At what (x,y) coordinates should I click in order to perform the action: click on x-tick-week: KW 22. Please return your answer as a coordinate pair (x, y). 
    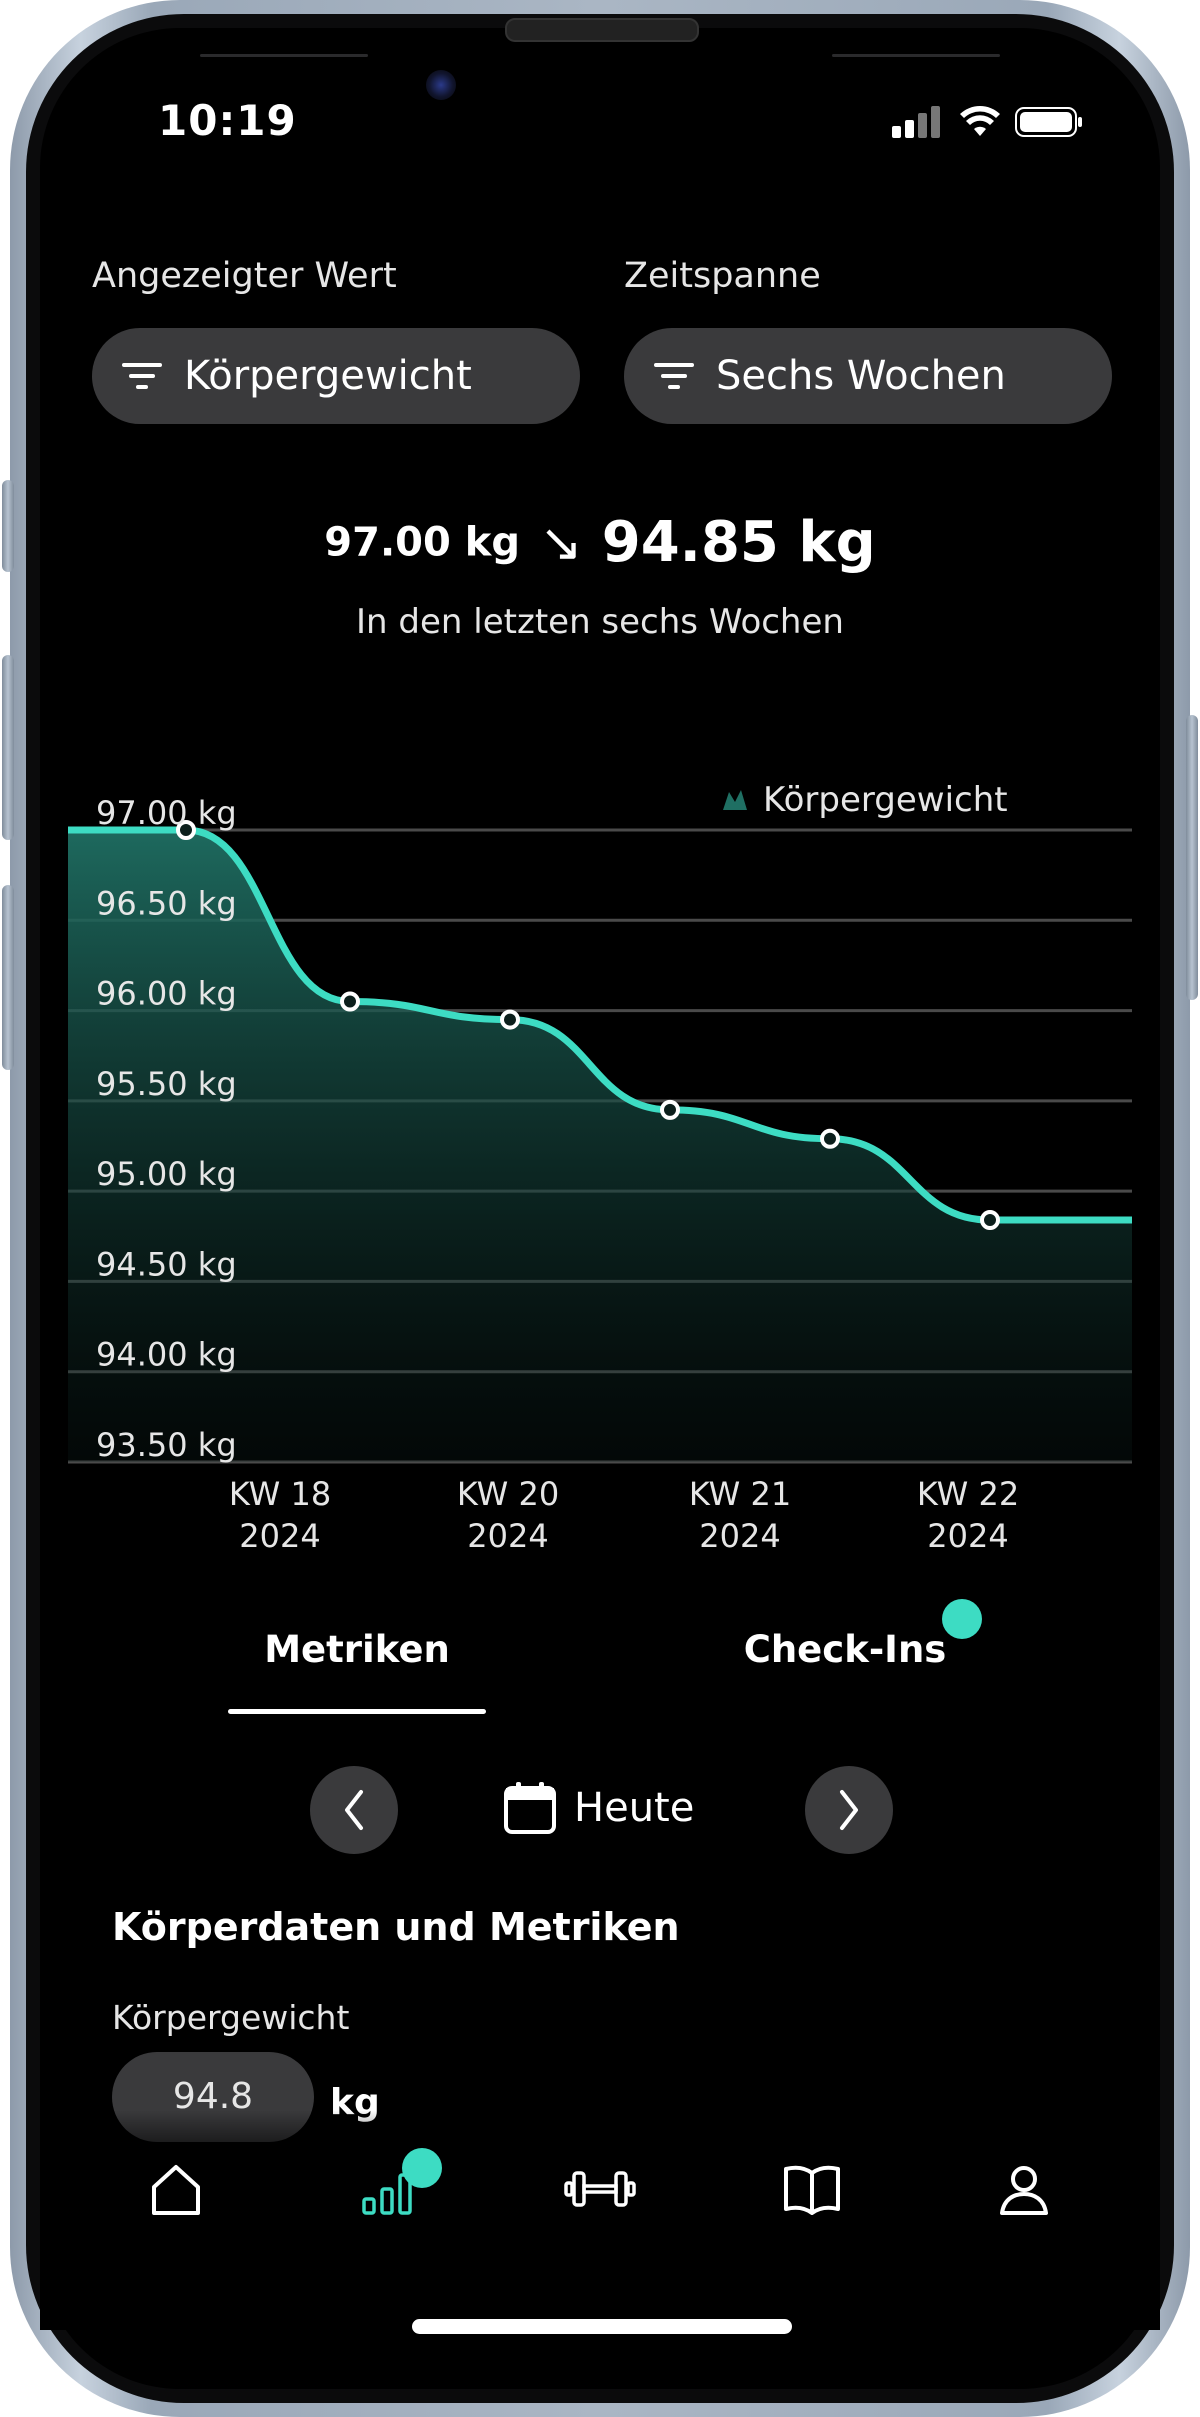
    Looking at the image, I should click on (968, 1494).